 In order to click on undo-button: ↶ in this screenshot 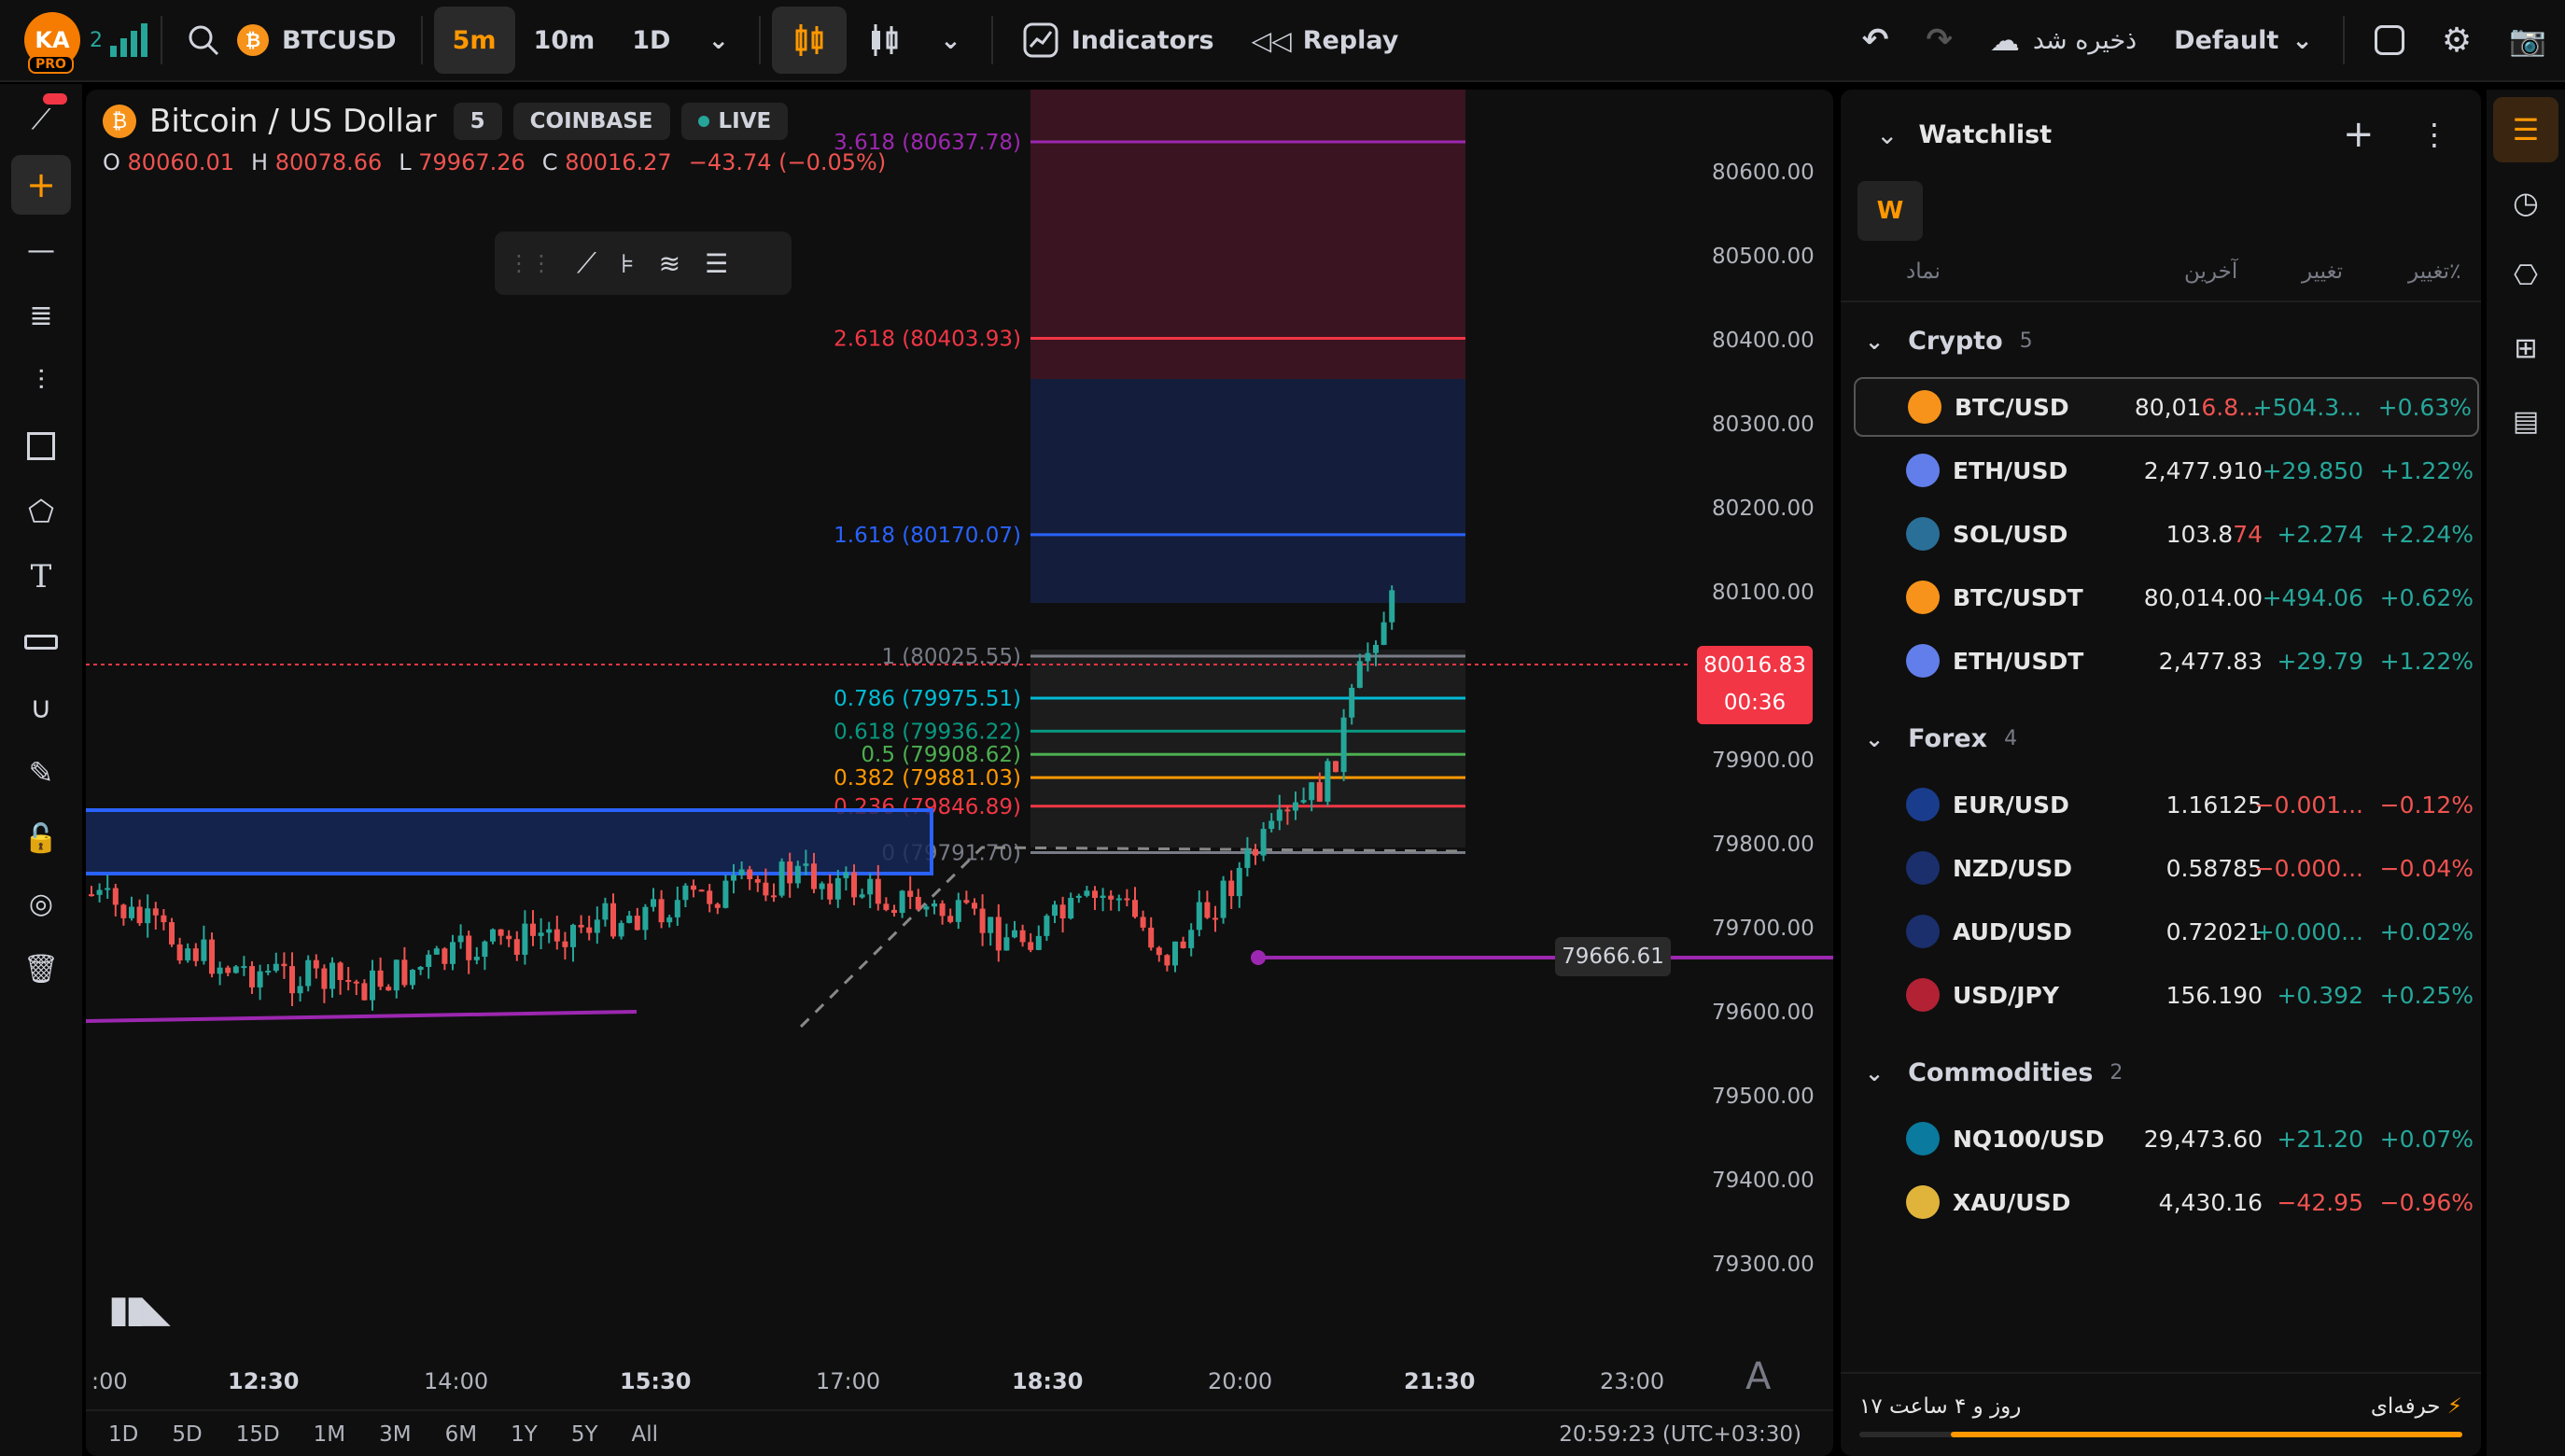, I will do `click(1875, 40)`.